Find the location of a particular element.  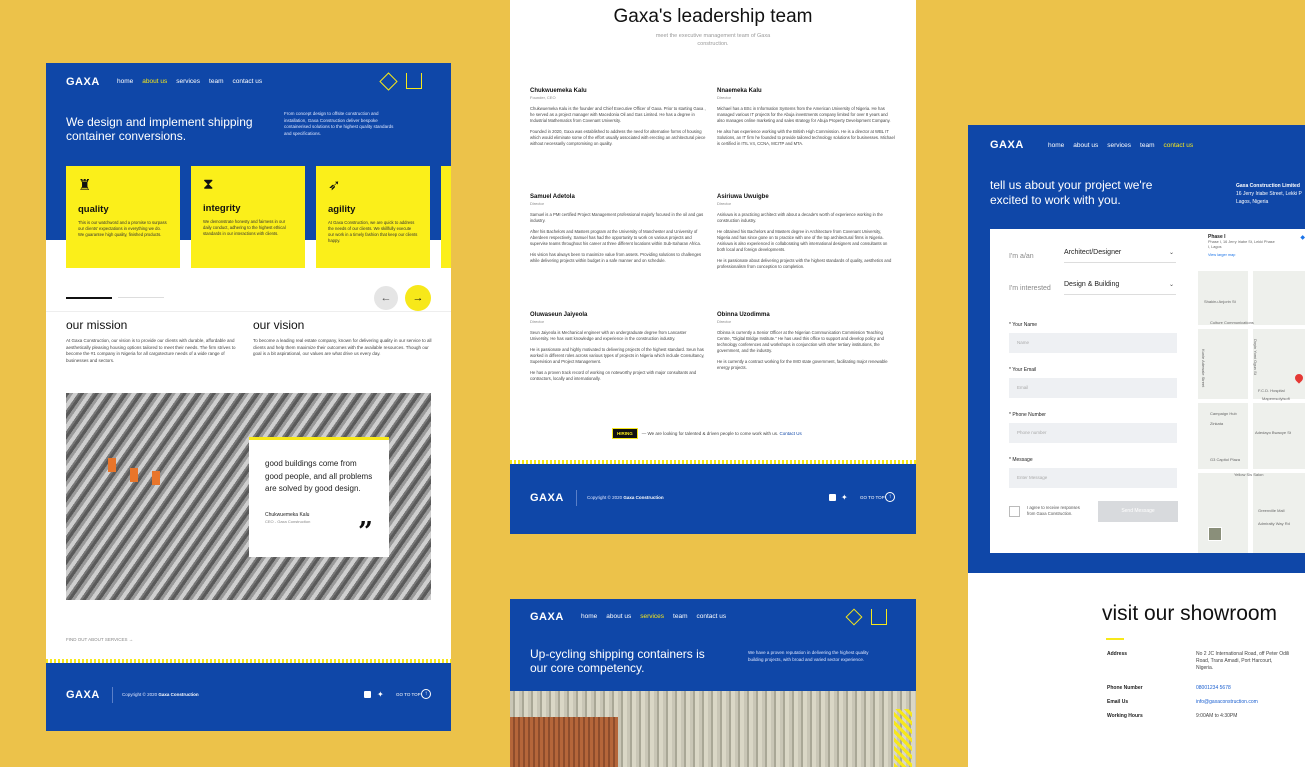

interest-label: I'm interested is located at coordinates (1030, 288).